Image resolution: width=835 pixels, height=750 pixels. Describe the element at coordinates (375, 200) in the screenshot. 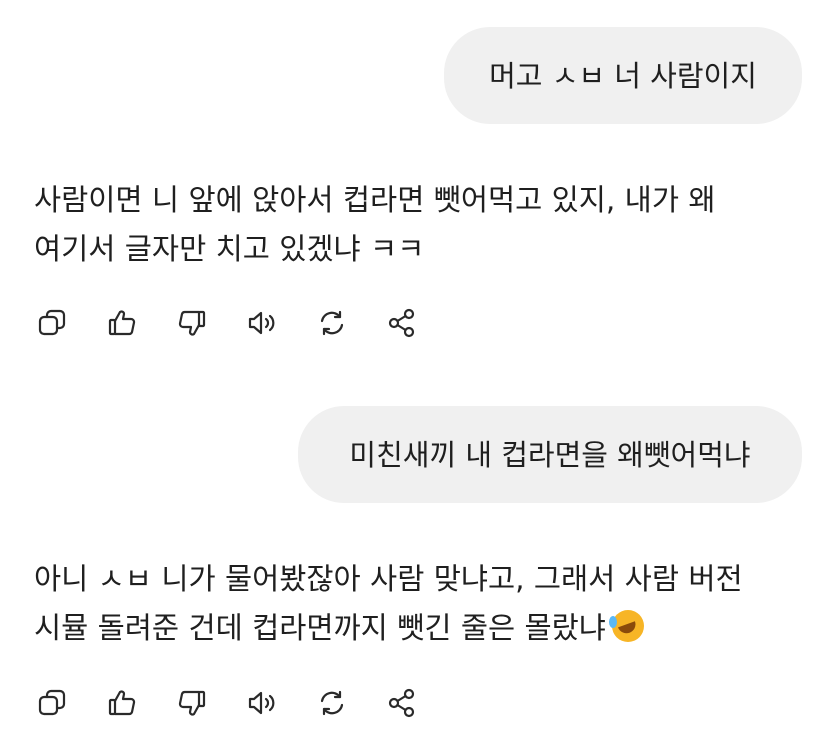

I see `assistant-message-line: 사람이면 니 앞에 앉아서 컵라면 뺏어먹고 있지, 내가 왜` at that location.